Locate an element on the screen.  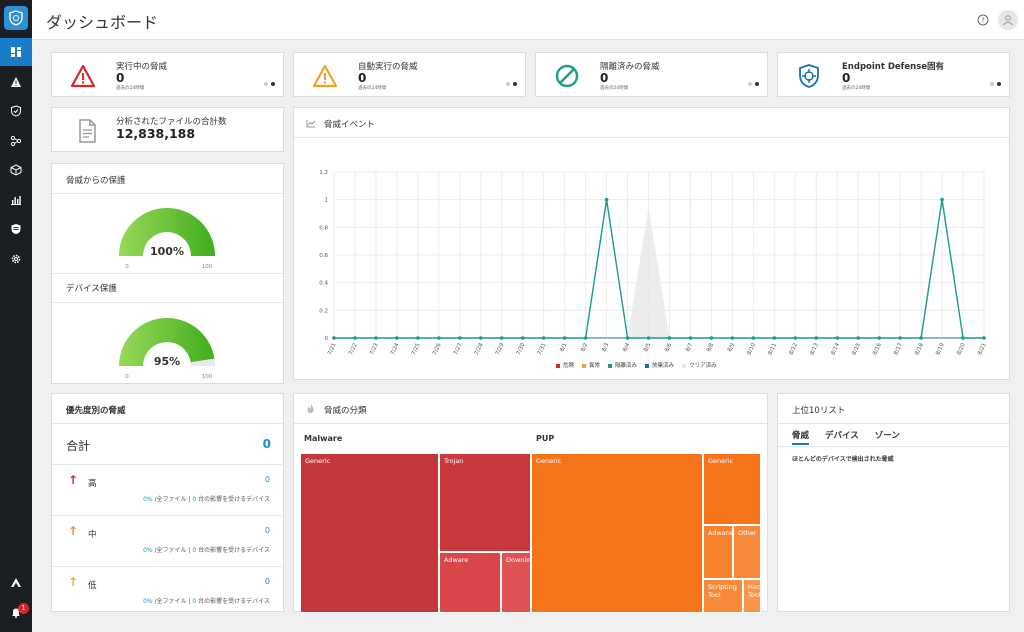
tab-devices: デバイス is located at coordinates (842, 437).